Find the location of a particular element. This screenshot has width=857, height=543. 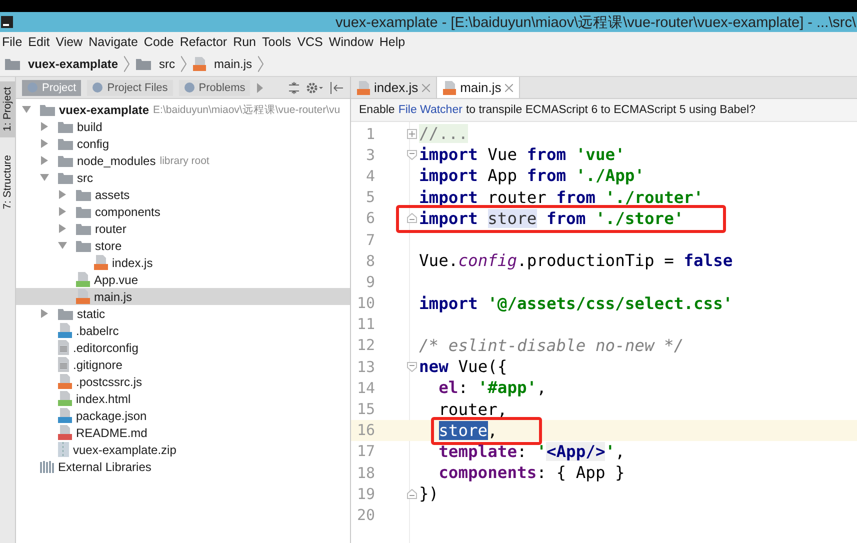

line-number: 10 is located at coordinates (365, 303).